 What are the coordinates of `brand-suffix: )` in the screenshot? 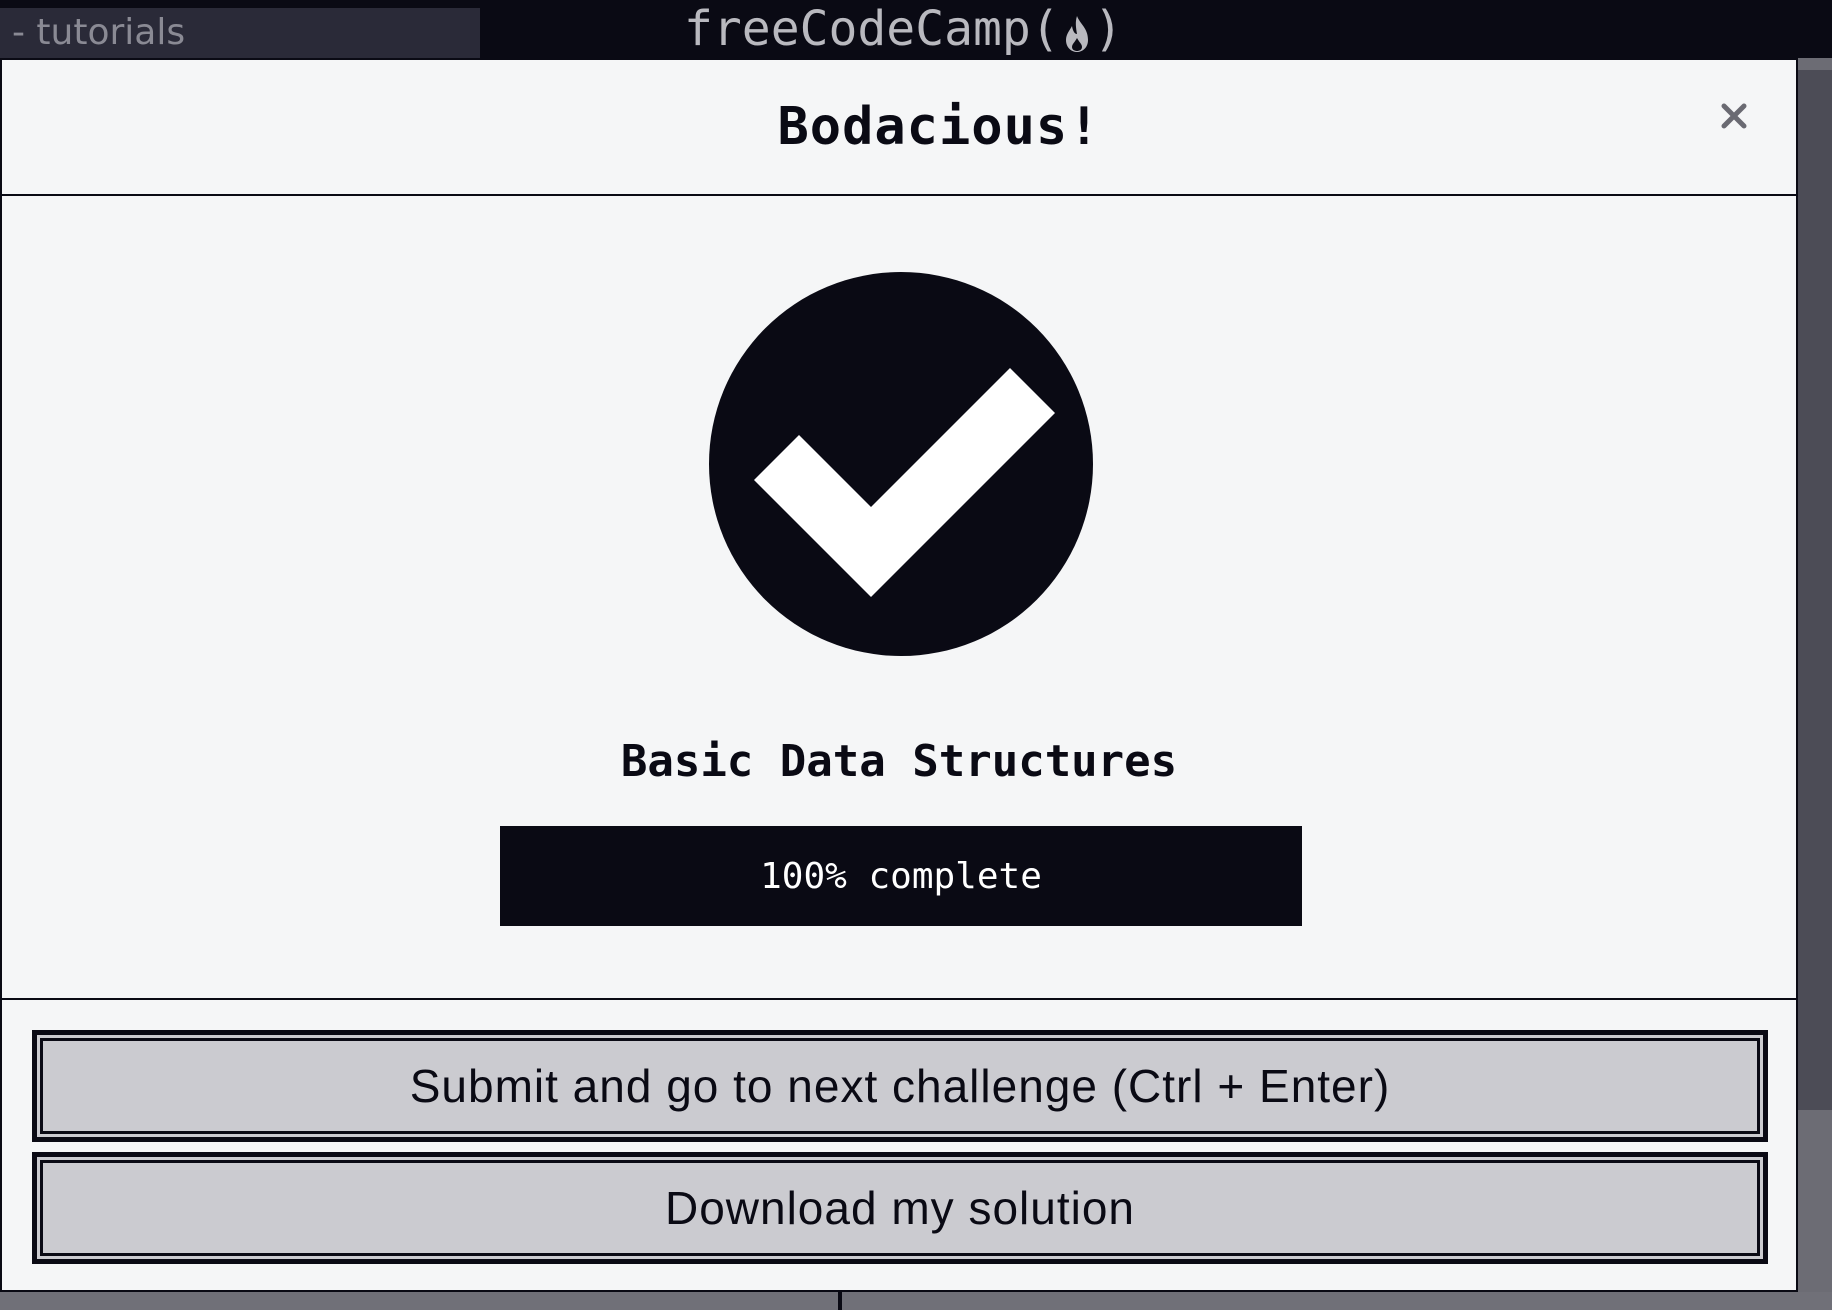 It's located at (1108, 29).